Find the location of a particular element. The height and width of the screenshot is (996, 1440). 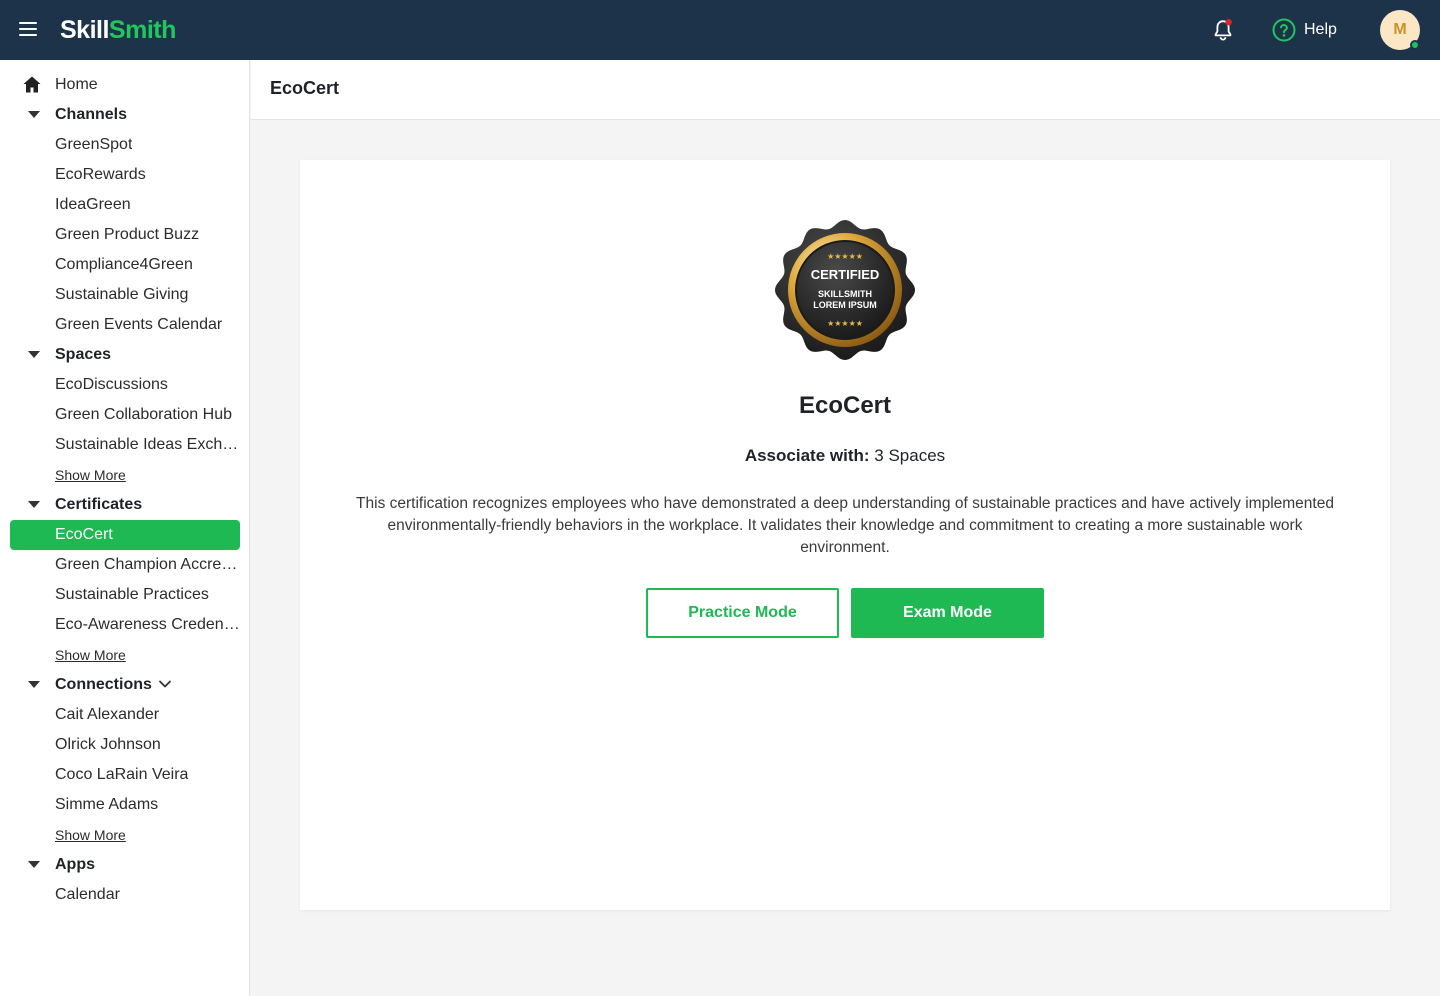

section-channels: Channels is located at coordinates (125, 115).